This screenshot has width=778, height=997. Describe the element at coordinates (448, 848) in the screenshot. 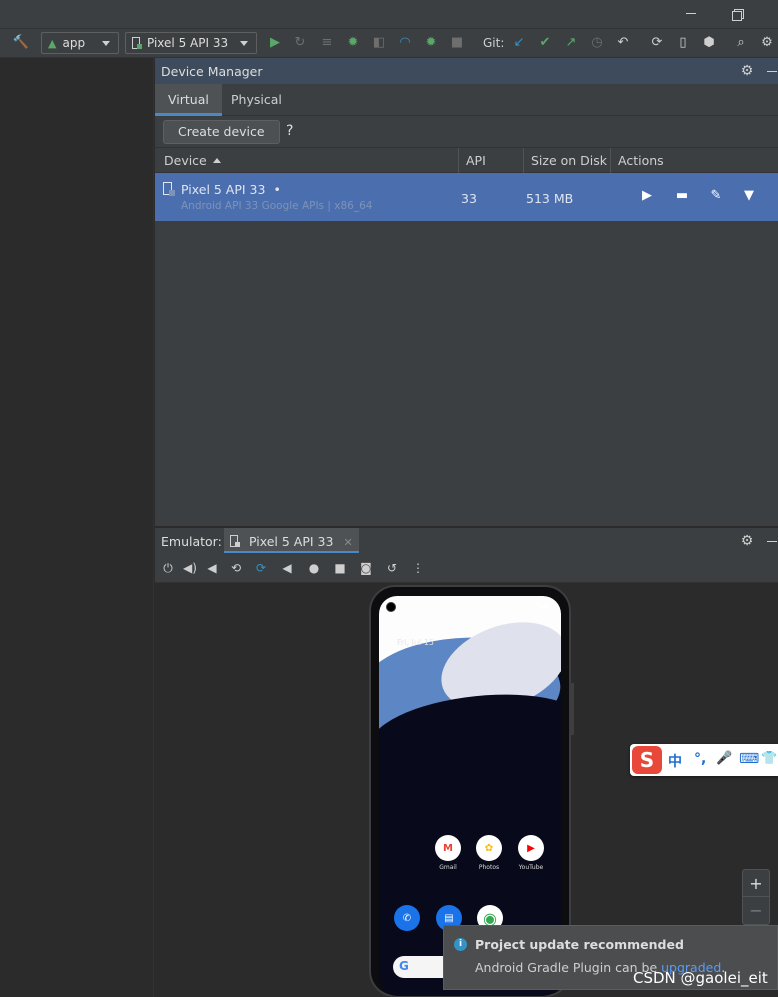

I see `gmail-app-icon: M` at that location.